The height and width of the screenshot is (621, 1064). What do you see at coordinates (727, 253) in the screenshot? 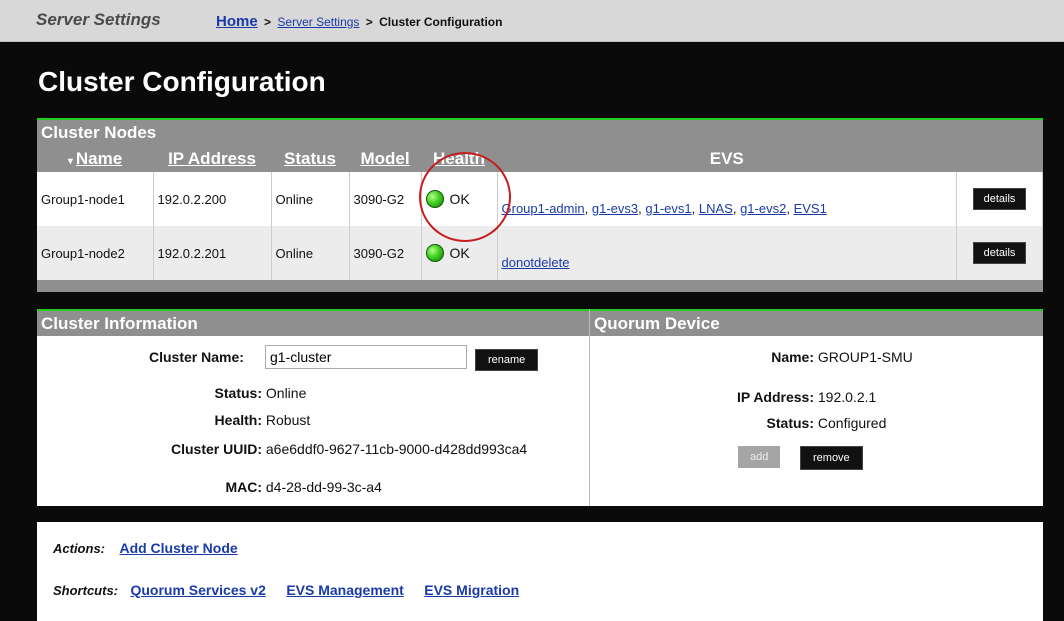
I see `node-evs-cell: donotdelete` at bounding box center [727, 253].